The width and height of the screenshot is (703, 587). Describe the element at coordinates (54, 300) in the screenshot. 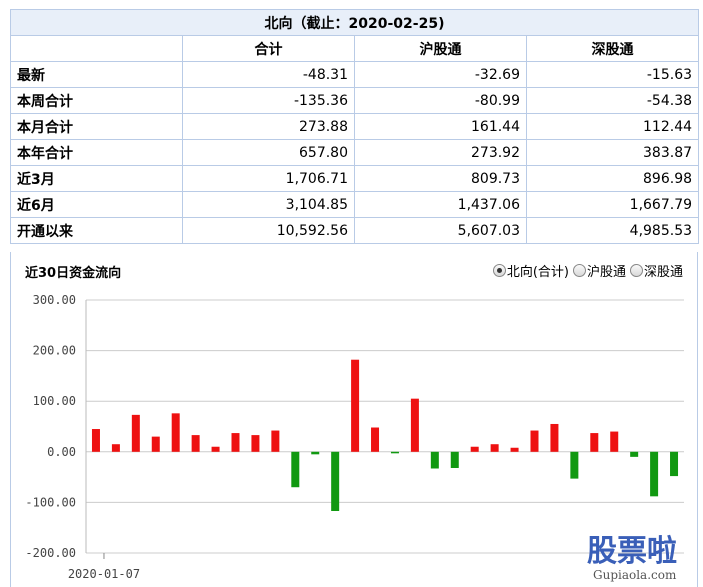

I see `y-tick-label: 300.00` at that location.